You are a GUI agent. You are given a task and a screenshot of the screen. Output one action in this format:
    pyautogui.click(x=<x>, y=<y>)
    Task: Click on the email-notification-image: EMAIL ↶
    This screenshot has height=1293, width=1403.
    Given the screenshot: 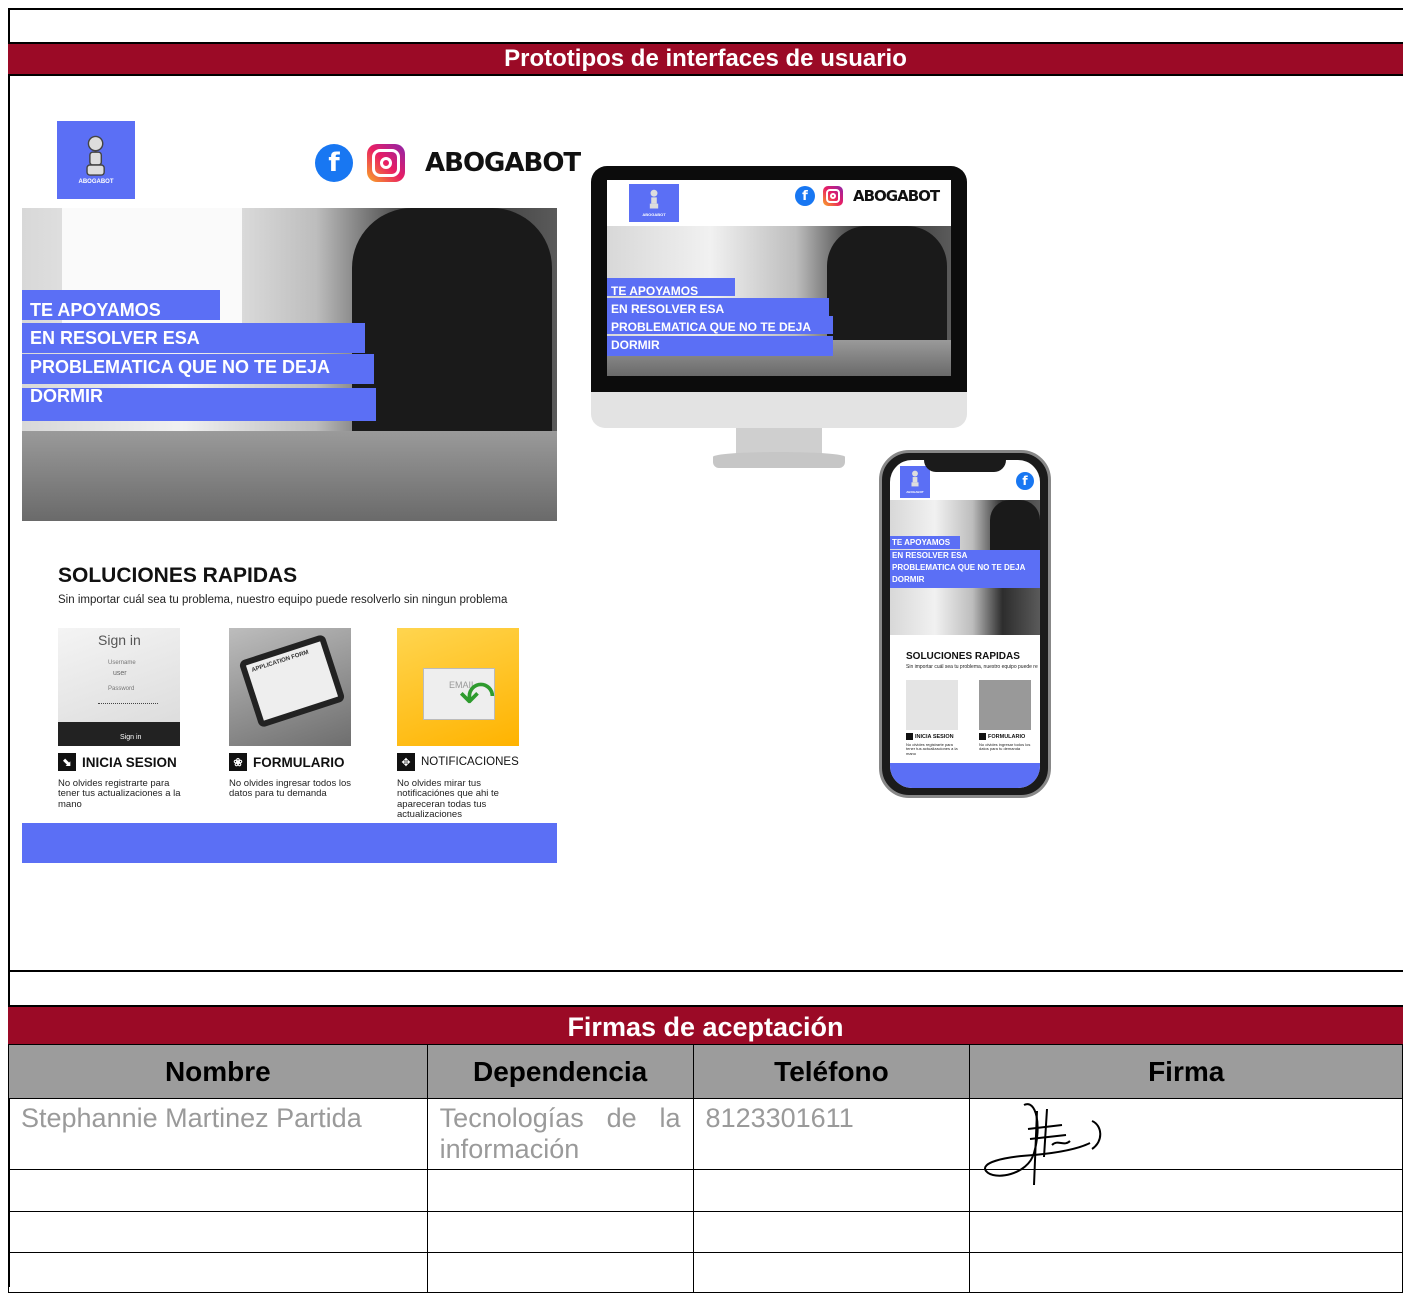 What is the action you would take?
    pyautogui.click(x=458, y=687)
    